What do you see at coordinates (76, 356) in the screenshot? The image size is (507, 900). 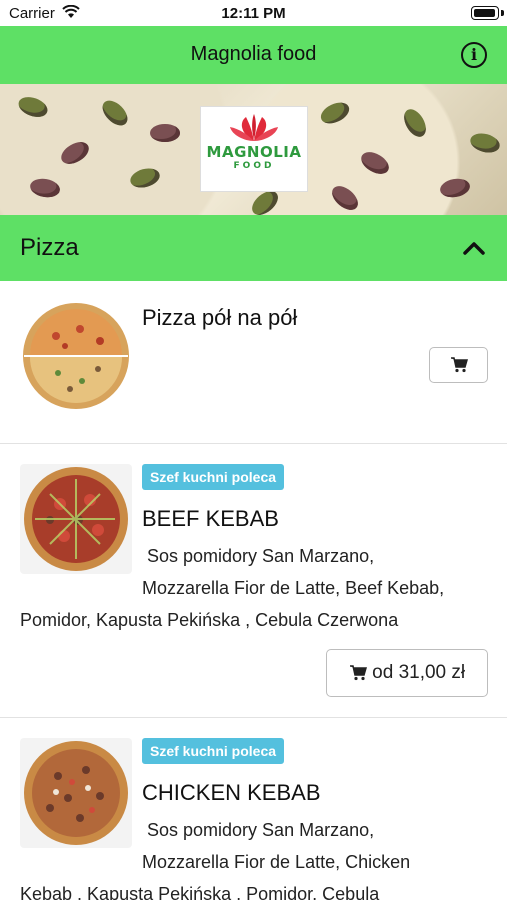 I see `pizza-half-half-image` at bounding box center [76, 356].